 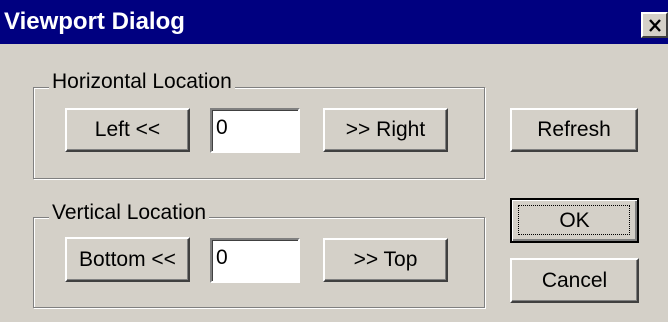 What do you see at coordinates (142, 82) in the screenshot?
I see `horizontal-location-label: Horizontal Location` at bounding box center [142, 82].